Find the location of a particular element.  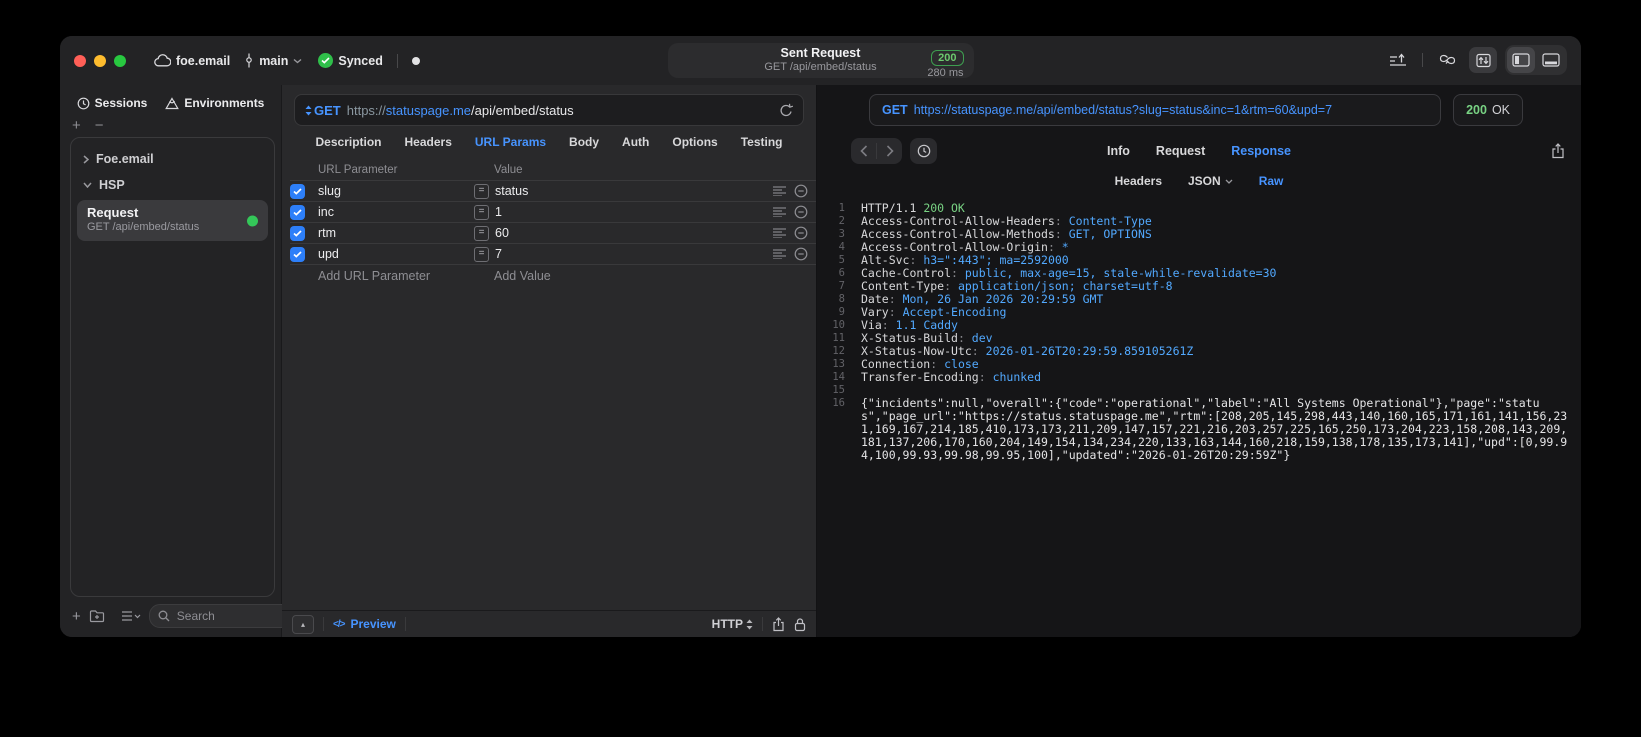

loop-arrows-icon is located at coordinates (1447, 60).